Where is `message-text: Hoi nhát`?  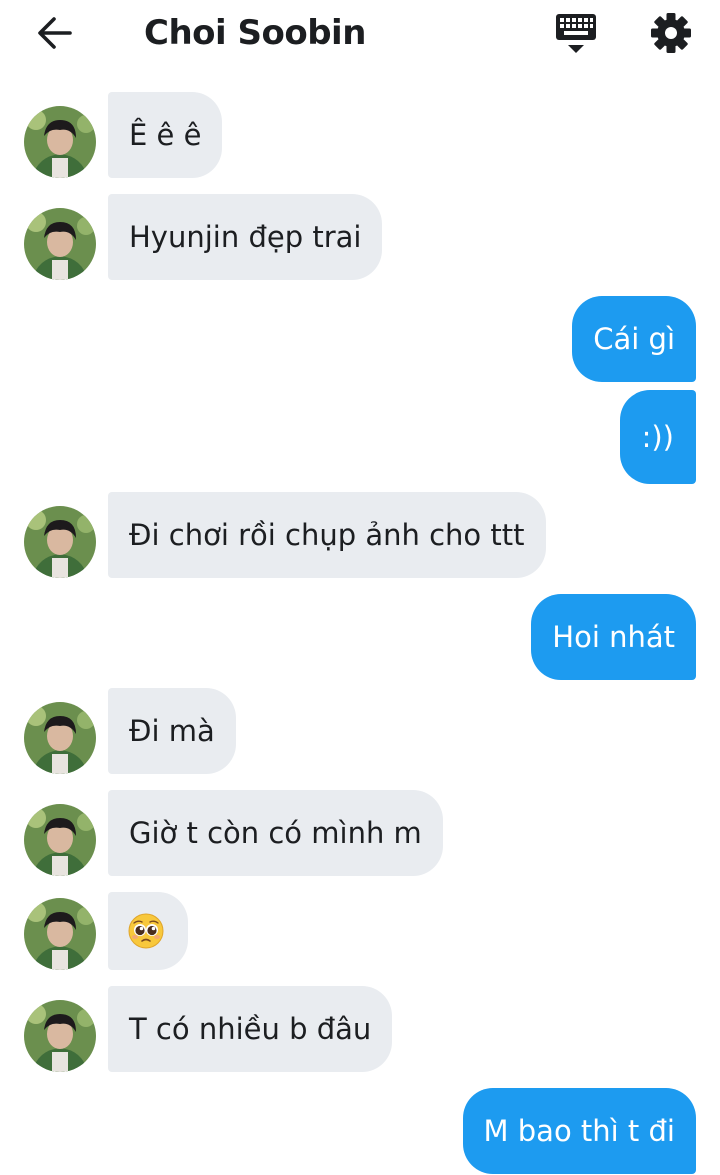
message-text: Hoi nhát is located at coordinates (613, 637).